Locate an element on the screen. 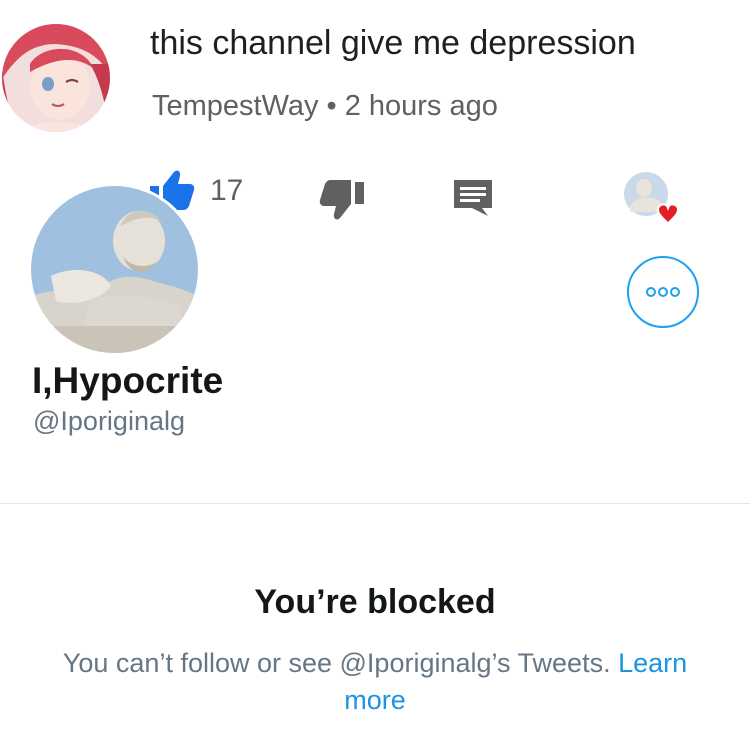 The image size is (750, 739). dislike-button is located at coordinates (342, 200).